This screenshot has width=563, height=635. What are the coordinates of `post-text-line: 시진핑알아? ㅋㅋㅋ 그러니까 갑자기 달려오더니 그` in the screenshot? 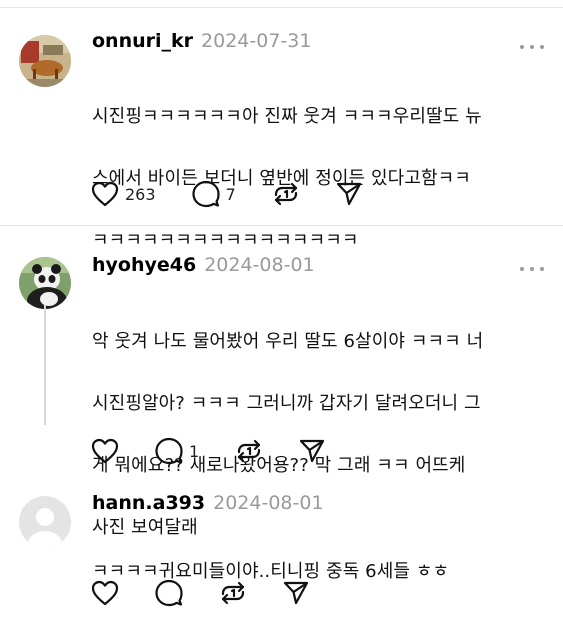 It's located at (286, 403).